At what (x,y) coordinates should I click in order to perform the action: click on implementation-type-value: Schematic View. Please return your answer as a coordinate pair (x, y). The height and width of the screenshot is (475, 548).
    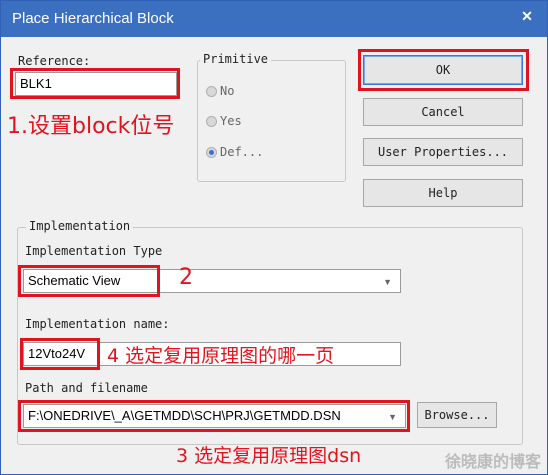
    Looking at the image, I should click on (74, 280).